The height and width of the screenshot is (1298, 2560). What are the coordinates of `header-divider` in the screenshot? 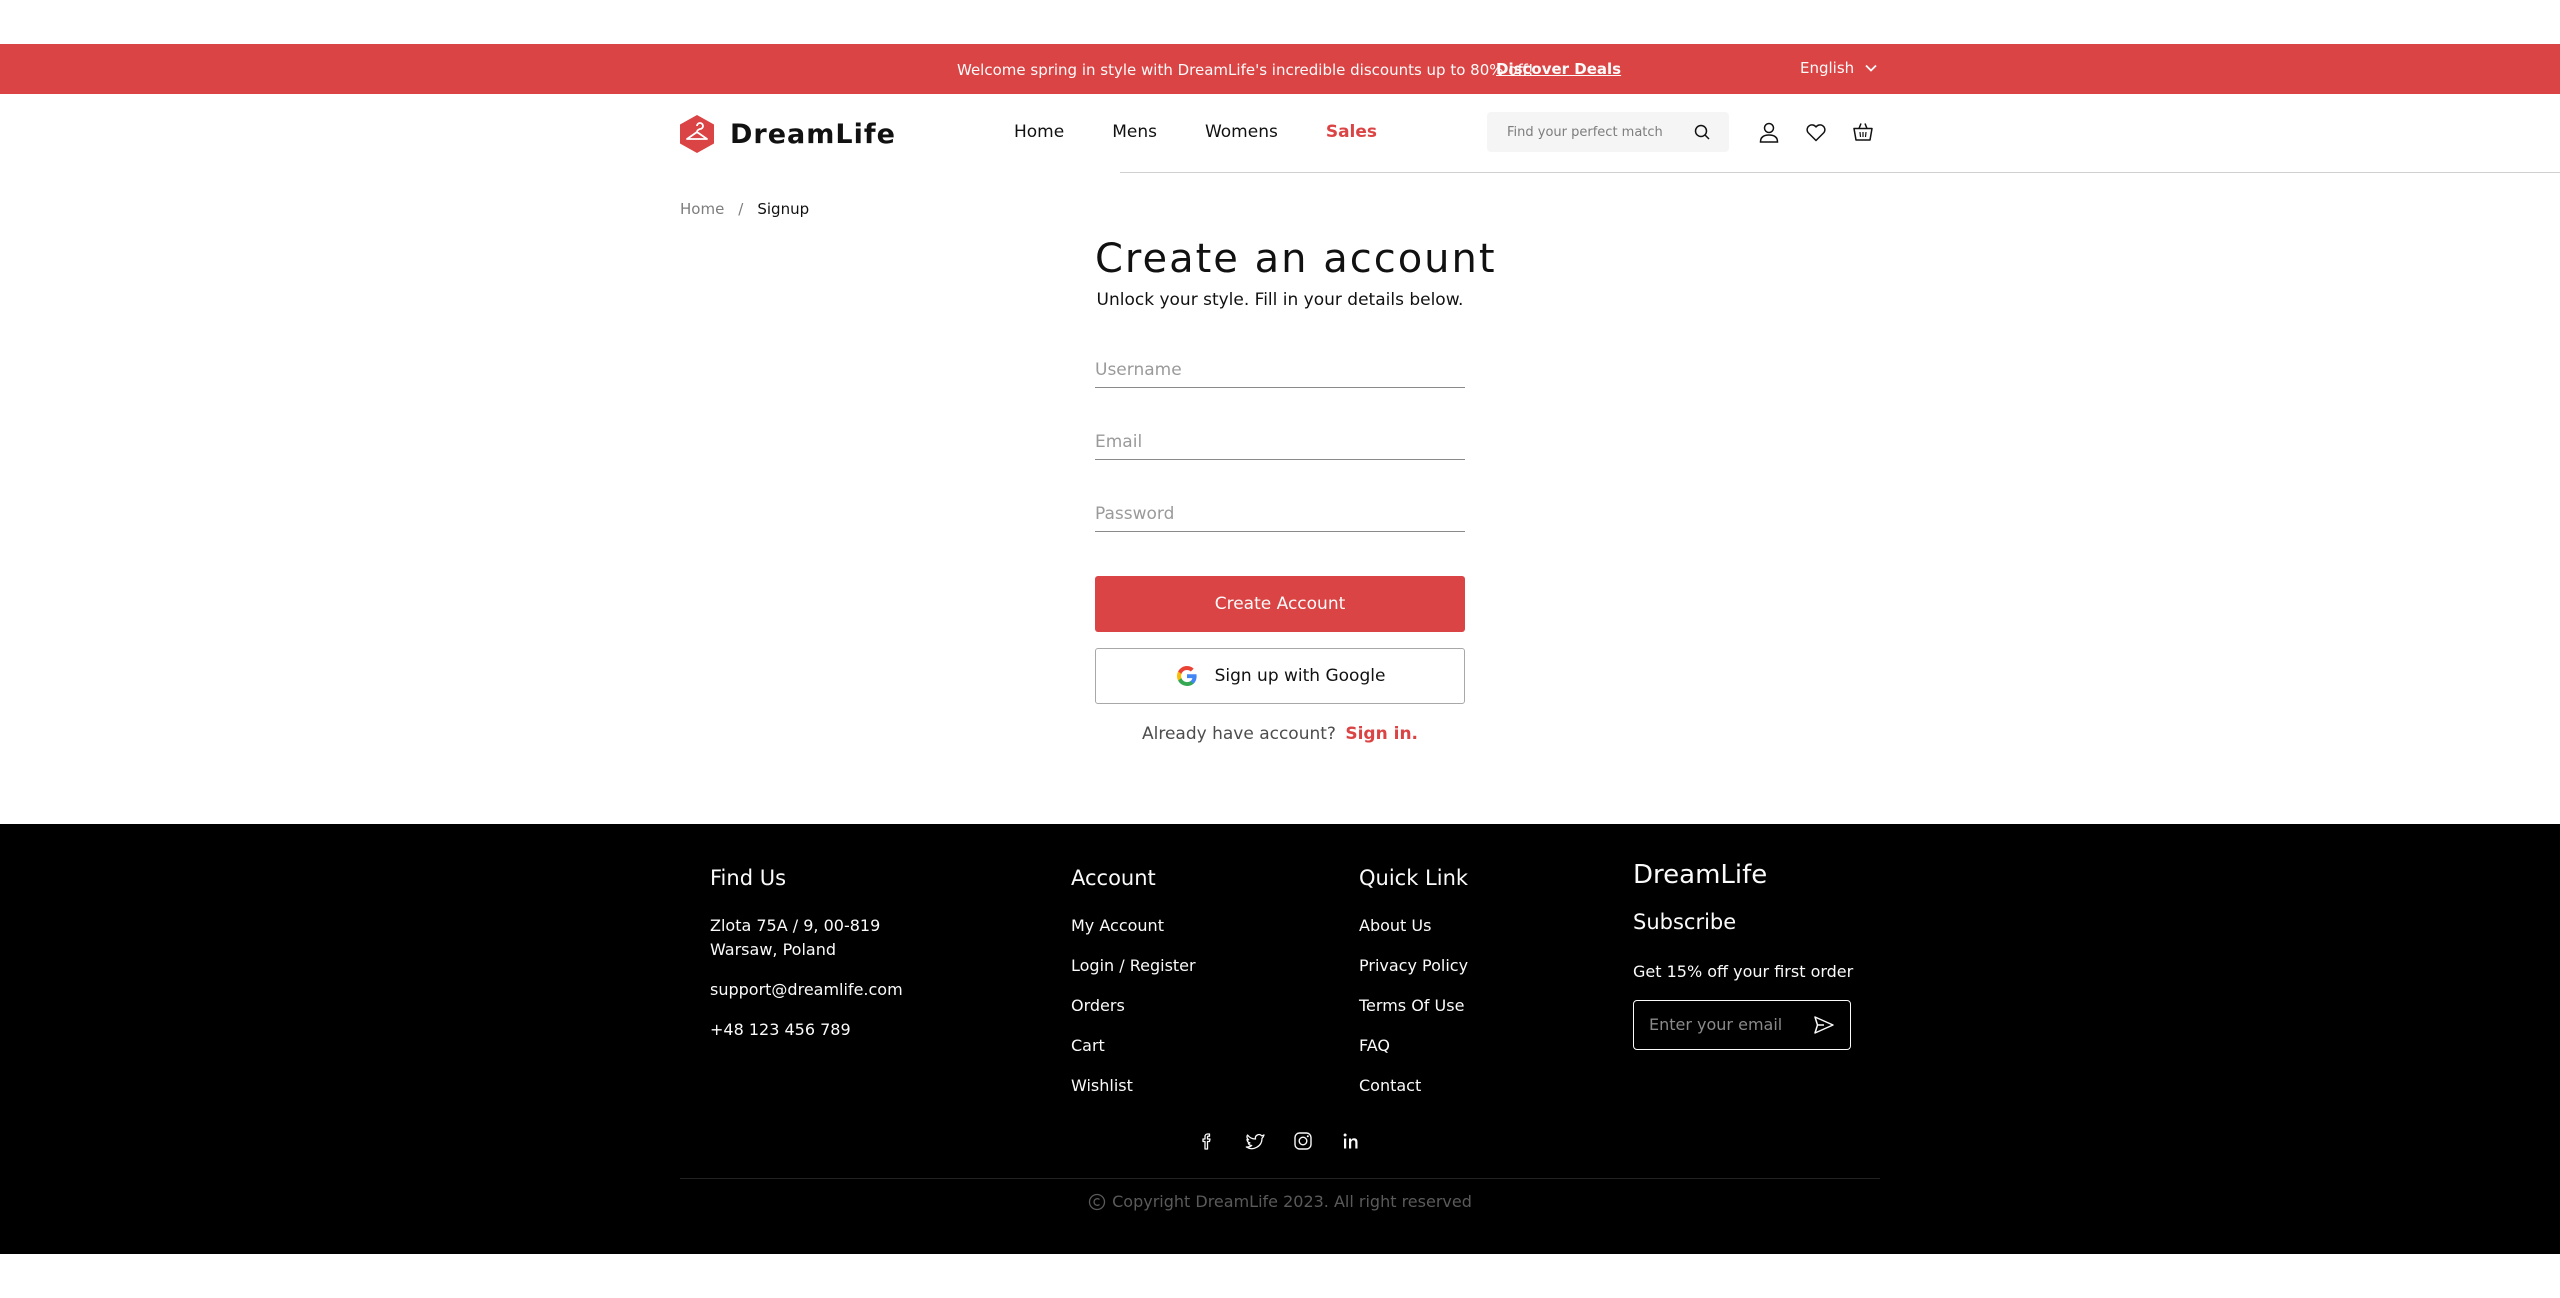 It's located at (1840, 172).